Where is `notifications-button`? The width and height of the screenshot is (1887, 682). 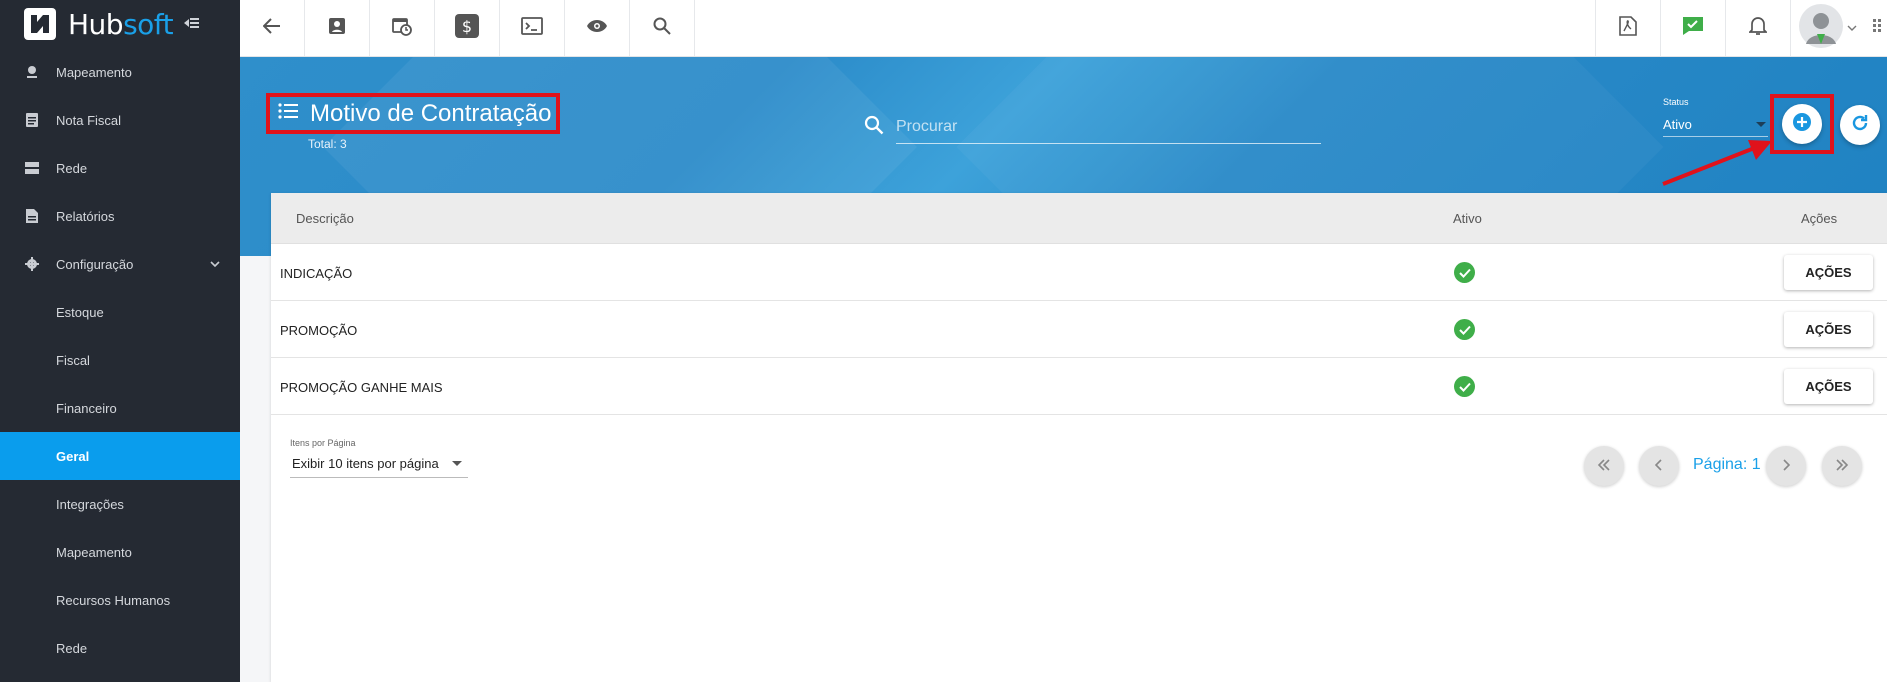 notifications-button is located at coordinates (1757, 28).